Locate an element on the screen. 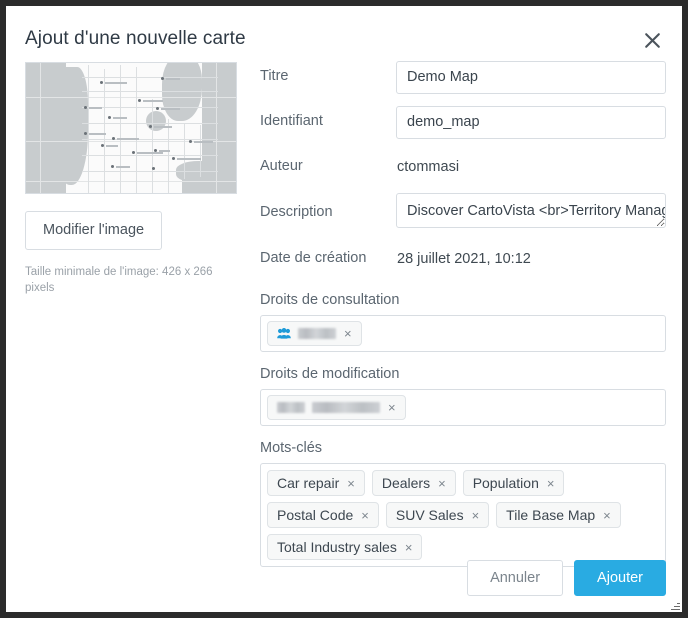  group-icon is located at coordinates (284, 333).